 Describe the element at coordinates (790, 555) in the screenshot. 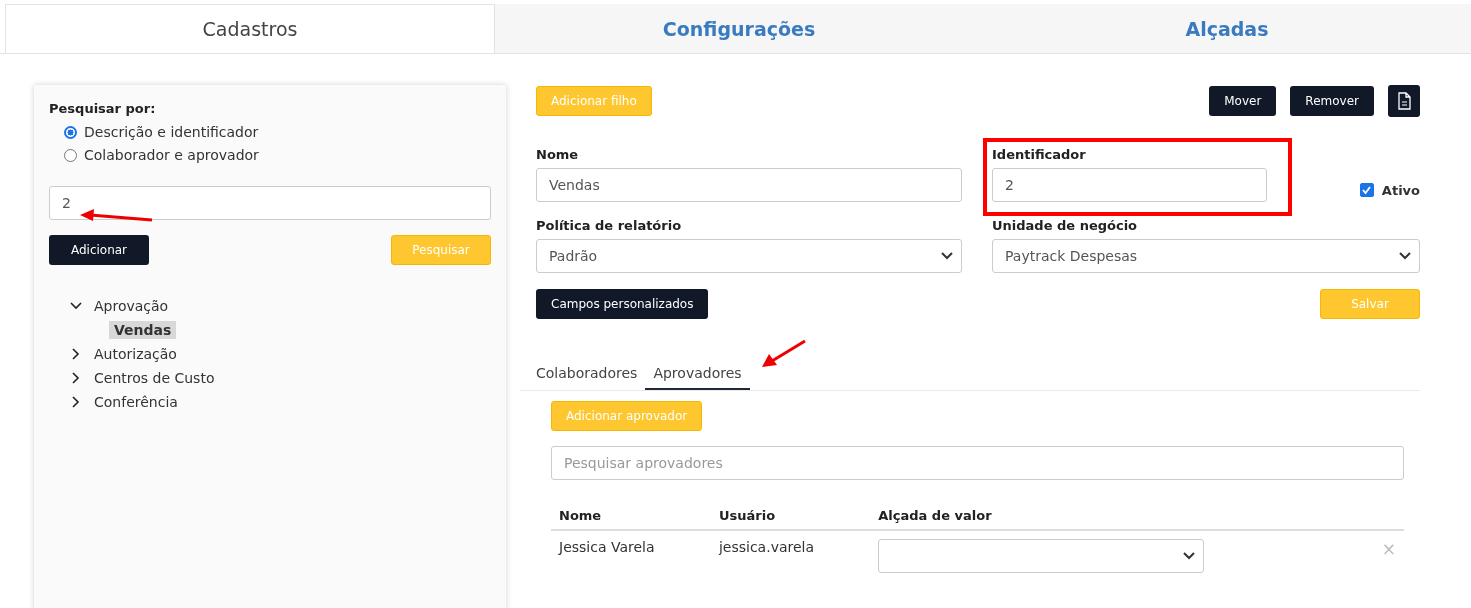

I see `table-cell: jessica.varela` at that location.